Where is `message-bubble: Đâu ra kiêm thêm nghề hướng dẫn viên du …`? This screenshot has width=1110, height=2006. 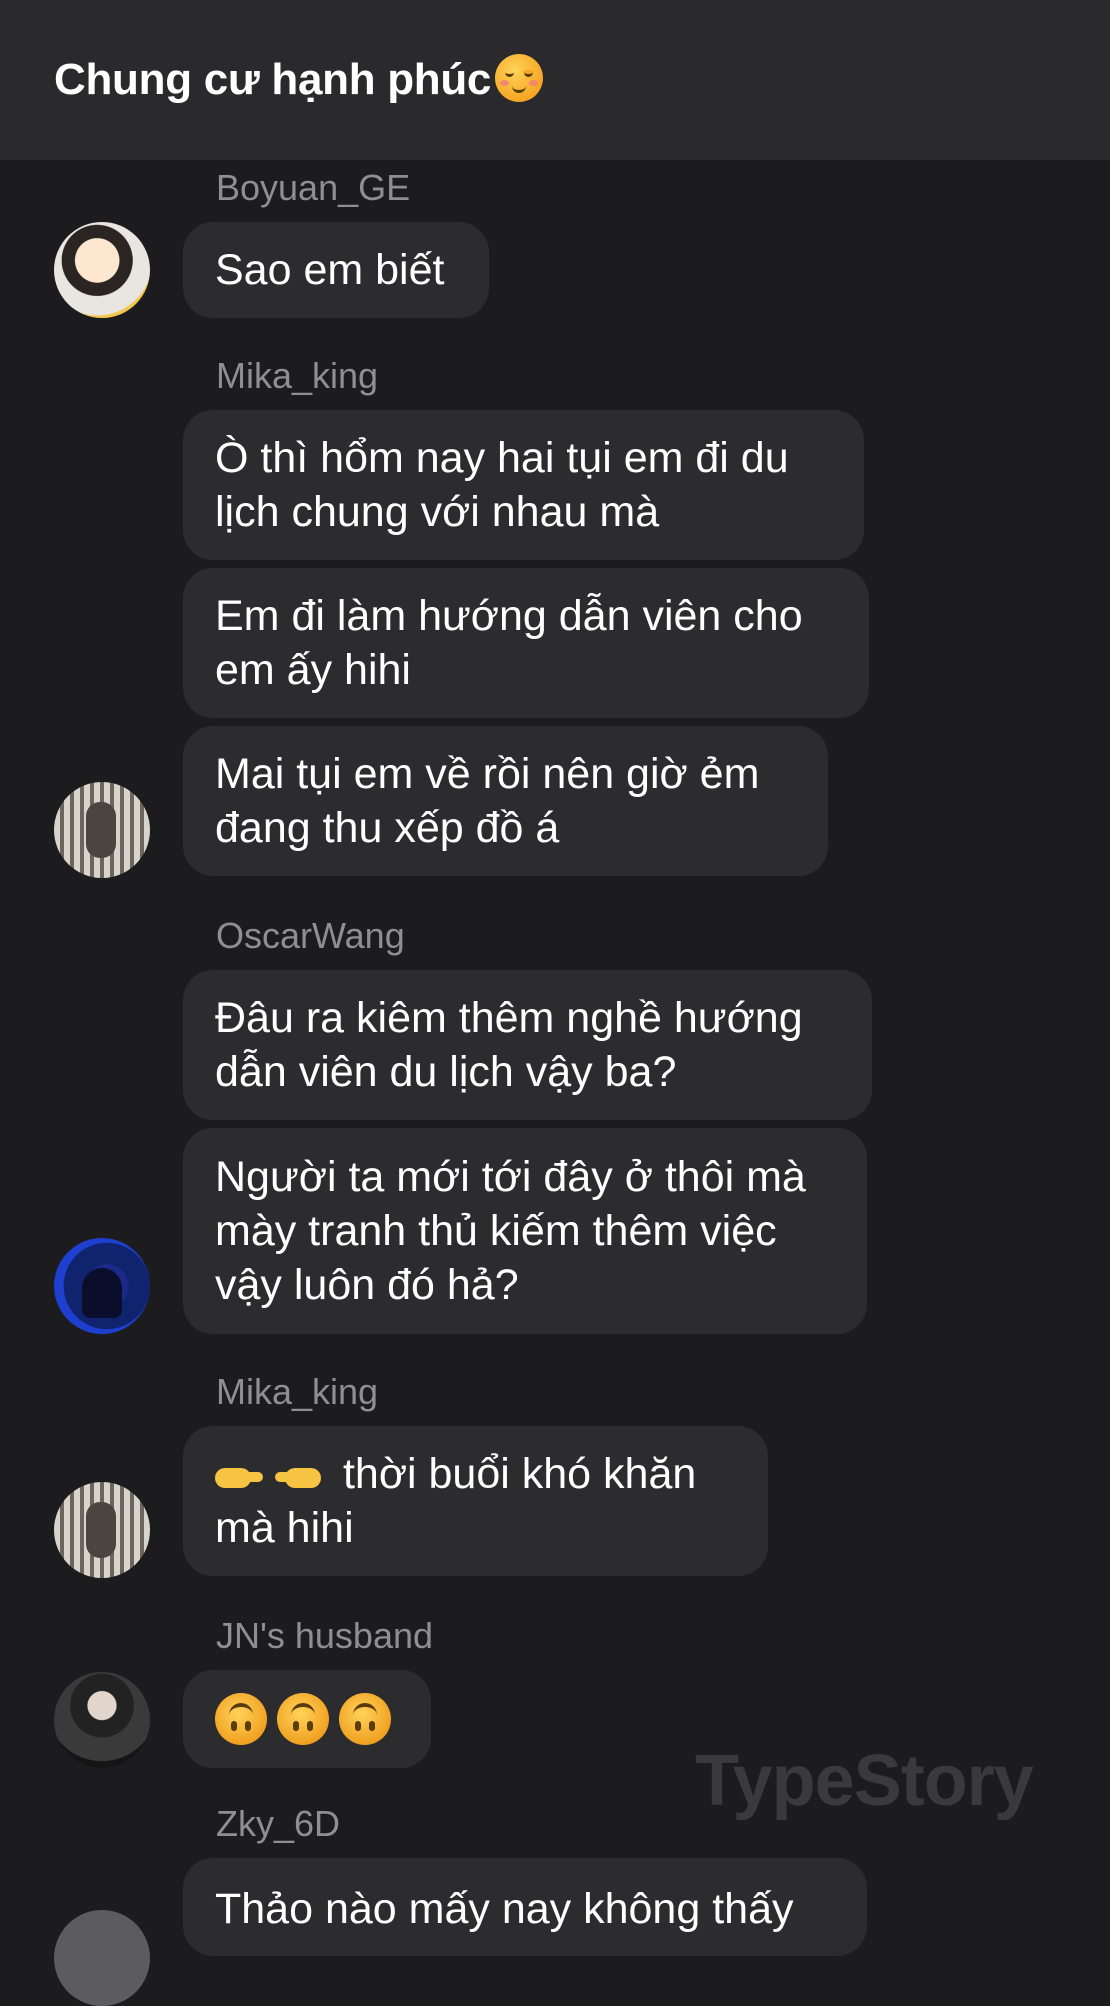
message-bubble: Đâu ra kiêm thêm nghề hướng dẫn viên du … is located at coordinates (527, 1045).